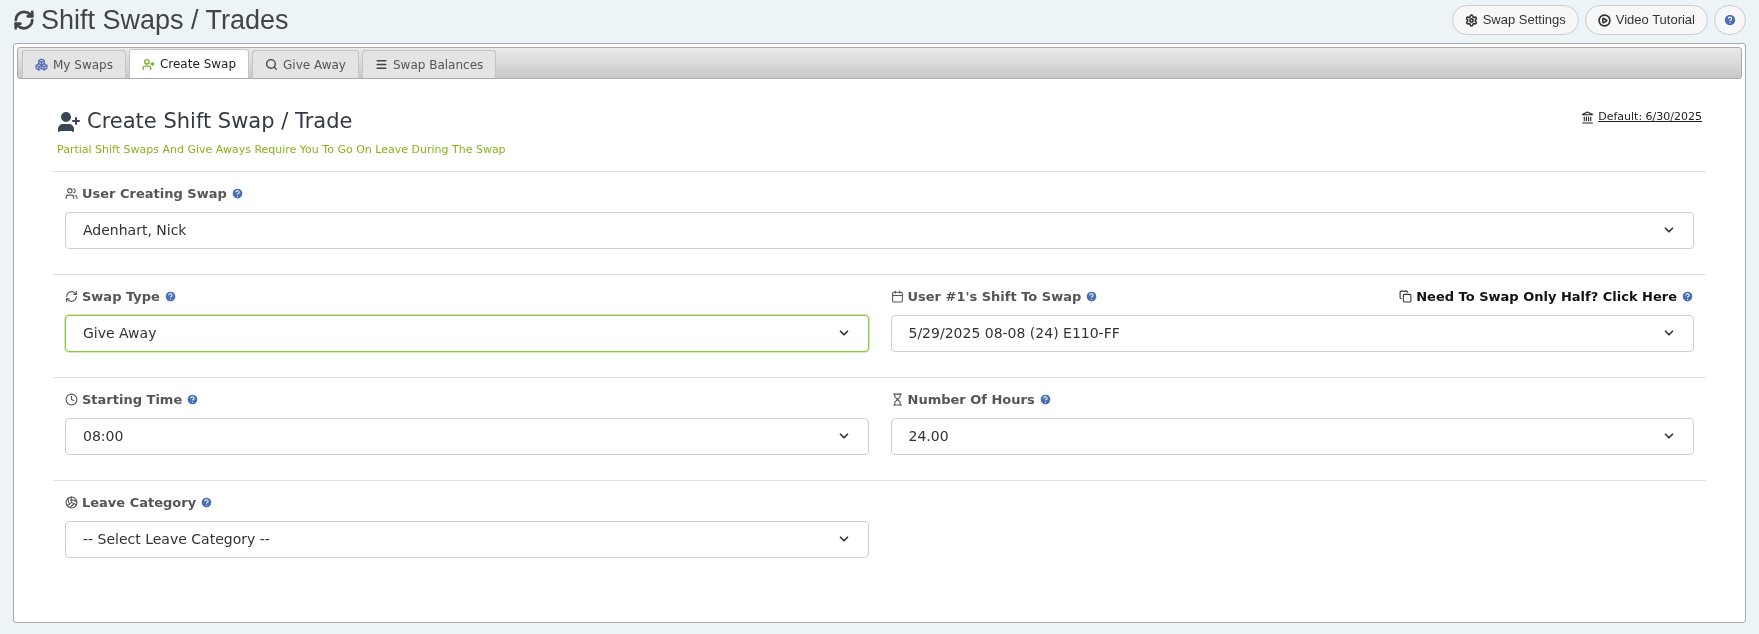 The width and height of the screenshot is (1759, 634). What do you see at coordinates (994, 296) in the screenshot?
I see `field-label: User #1's Shift To Swap` at bounding box center [994, 296].